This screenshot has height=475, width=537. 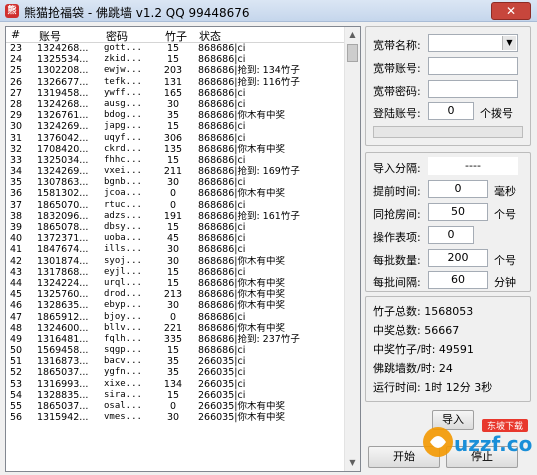 I want to click on table-row: 37 1865070... rtuc... 0 868686|ci, so click(x=175, y=205).